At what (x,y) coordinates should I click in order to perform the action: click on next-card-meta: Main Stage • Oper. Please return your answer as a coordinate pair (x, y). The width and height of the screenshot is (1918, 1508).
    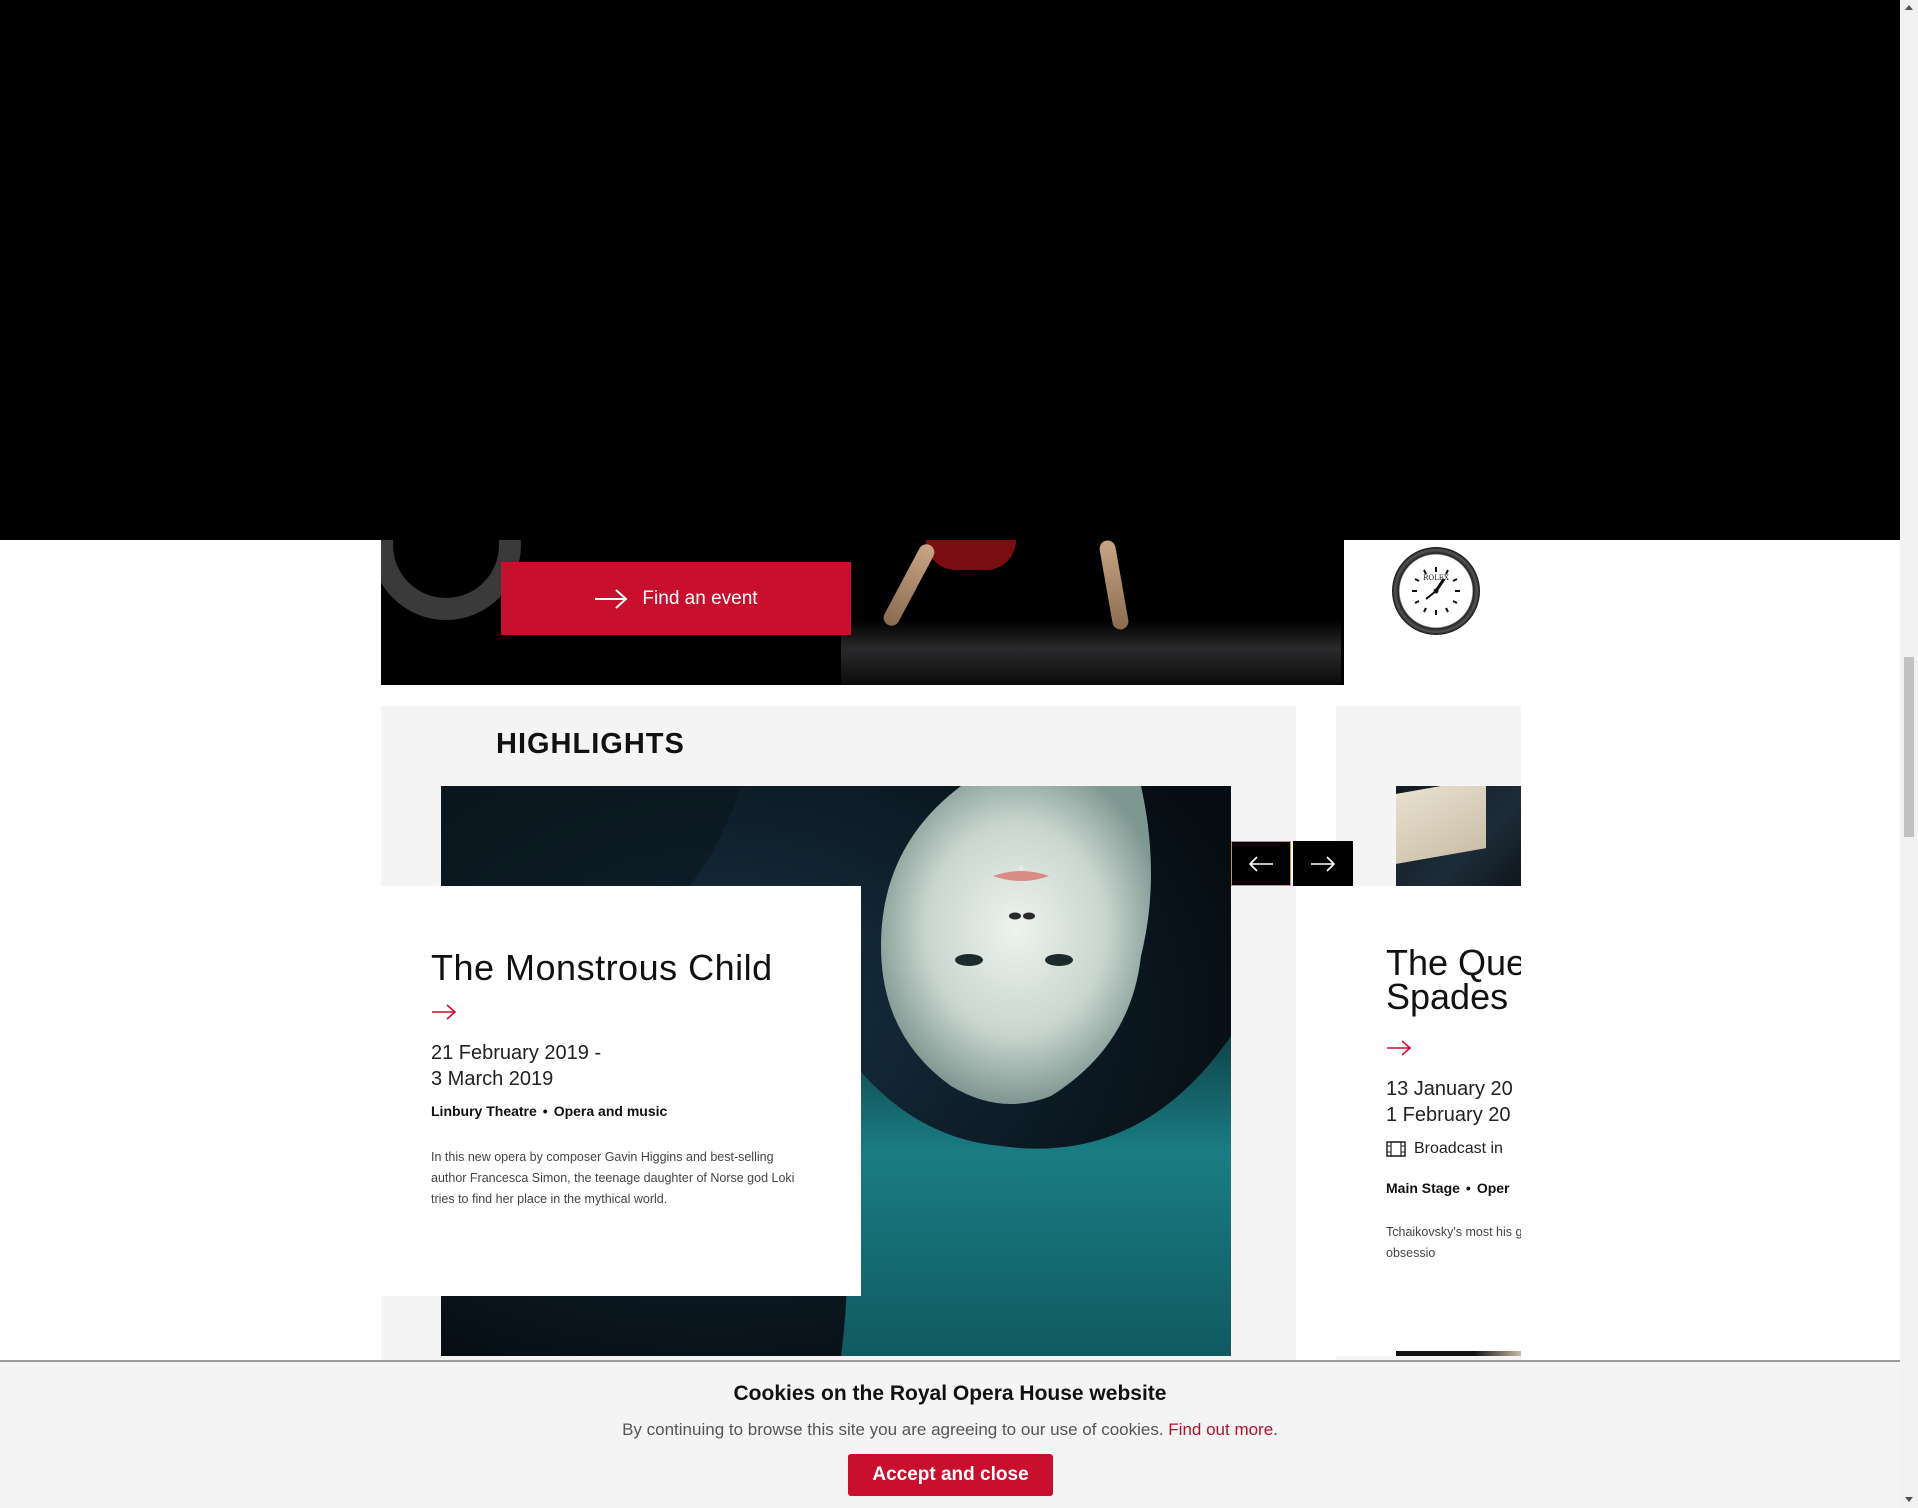
    Looking at the image, I should click on (1448, 1188).